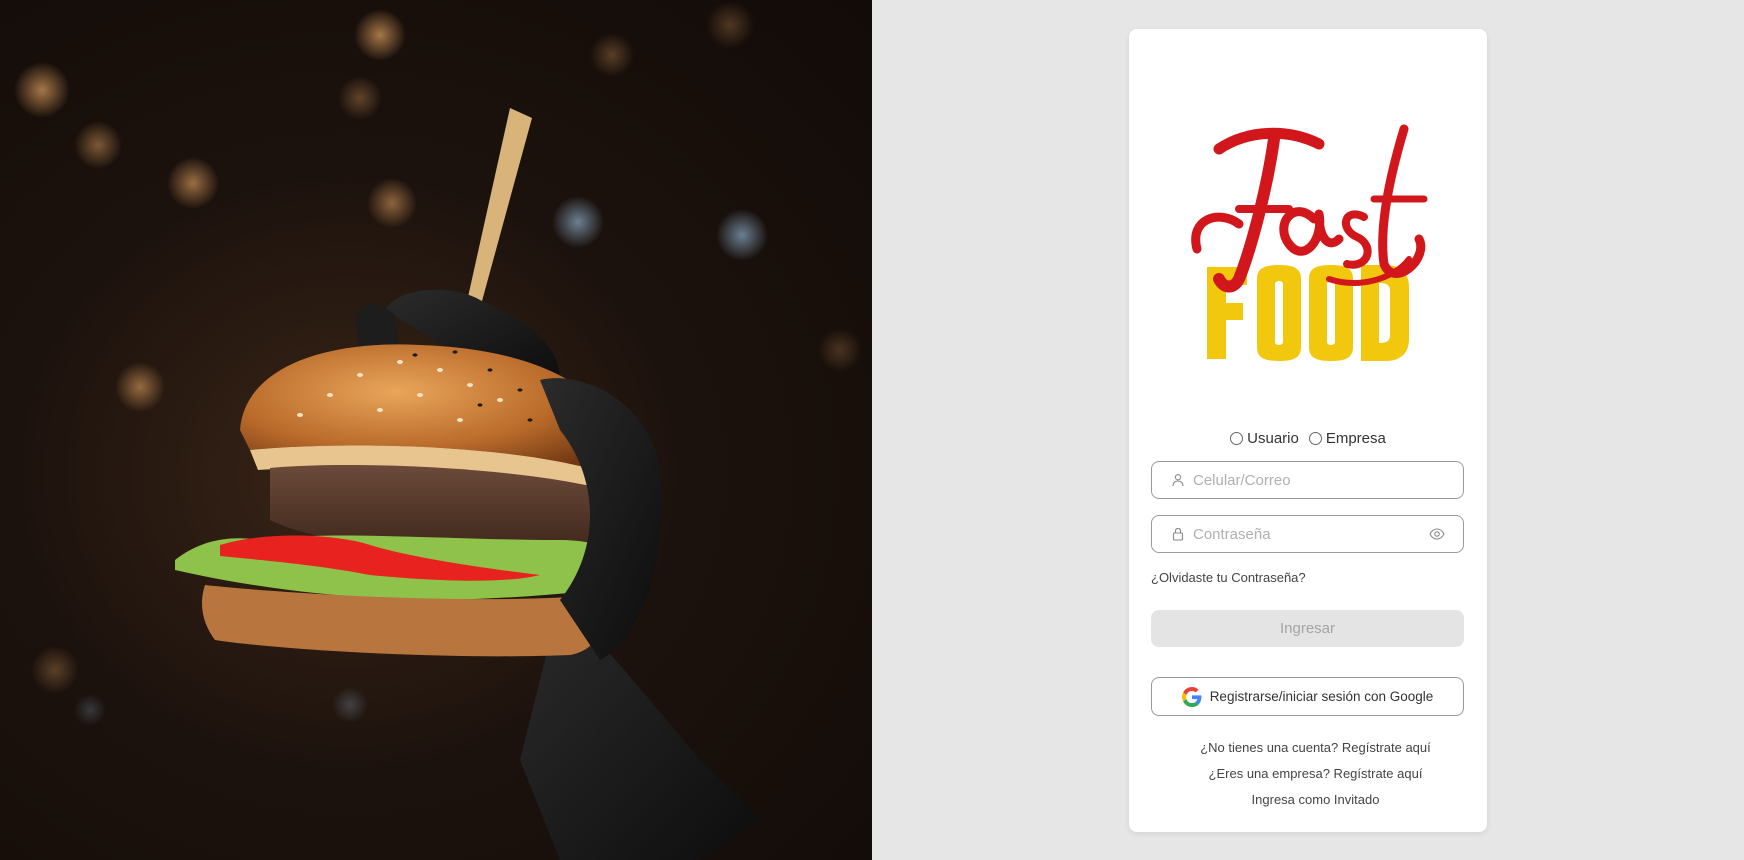 The image size is (1744, 860). Describe the element at coordinates (1315, 438) in the screenshot. I see `radio-empresa-circle` at that location.